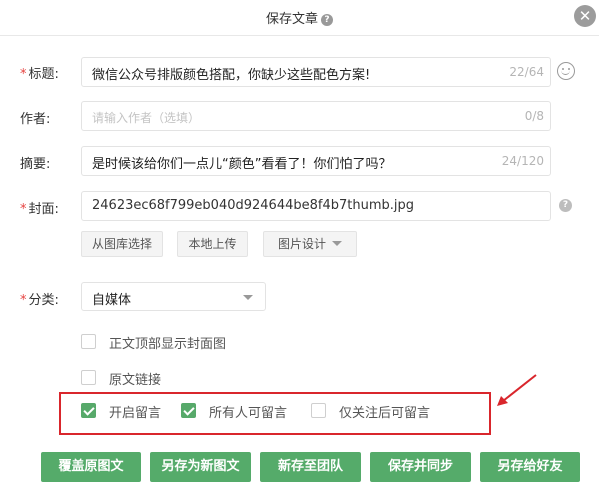 The height and width of the screenshot is (492, 599). What do you see at coordinates (43, 74) in the screenshot?
I see `title-label: 标题:` at bounding box center [43, 74].